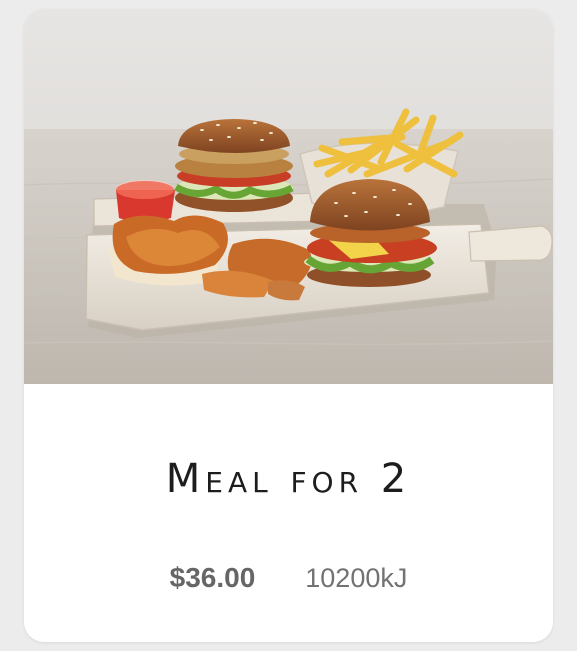 Image resolution: width=577 pixels, height=651 pixels. What do you see at coordinates (288, 578) in the screenshot?
I see `product-meta: $36.00 10200kJ` at bounding box center [288, 578].